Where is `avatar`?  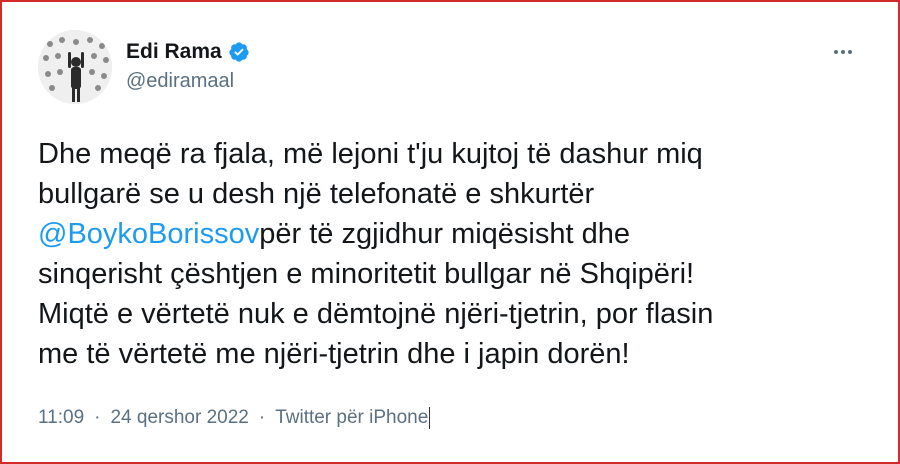 avatar is located at coordinates (75, 67).